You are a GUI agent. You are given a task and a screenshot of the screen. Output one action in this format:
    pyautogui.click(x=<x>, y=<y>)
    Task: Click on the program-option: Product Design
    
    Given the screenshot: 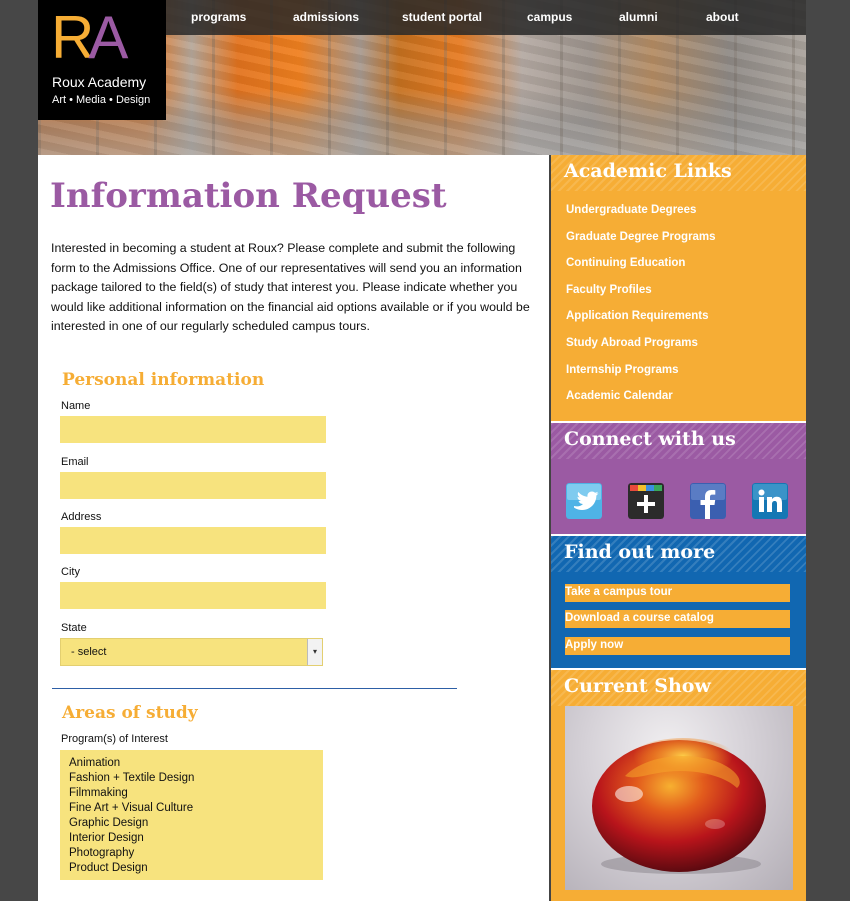 What is the action you would take?
    pyautogui.click(x=196, y=868)
    